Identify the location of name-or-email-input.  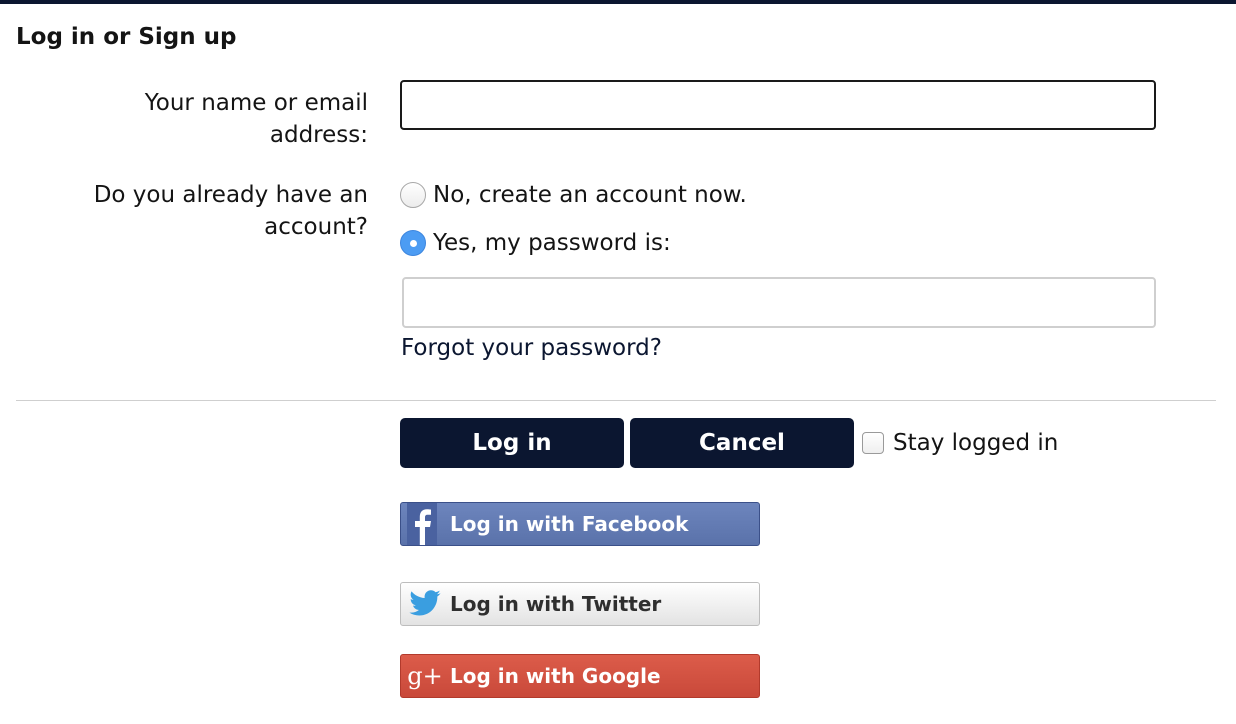
(778, 105).